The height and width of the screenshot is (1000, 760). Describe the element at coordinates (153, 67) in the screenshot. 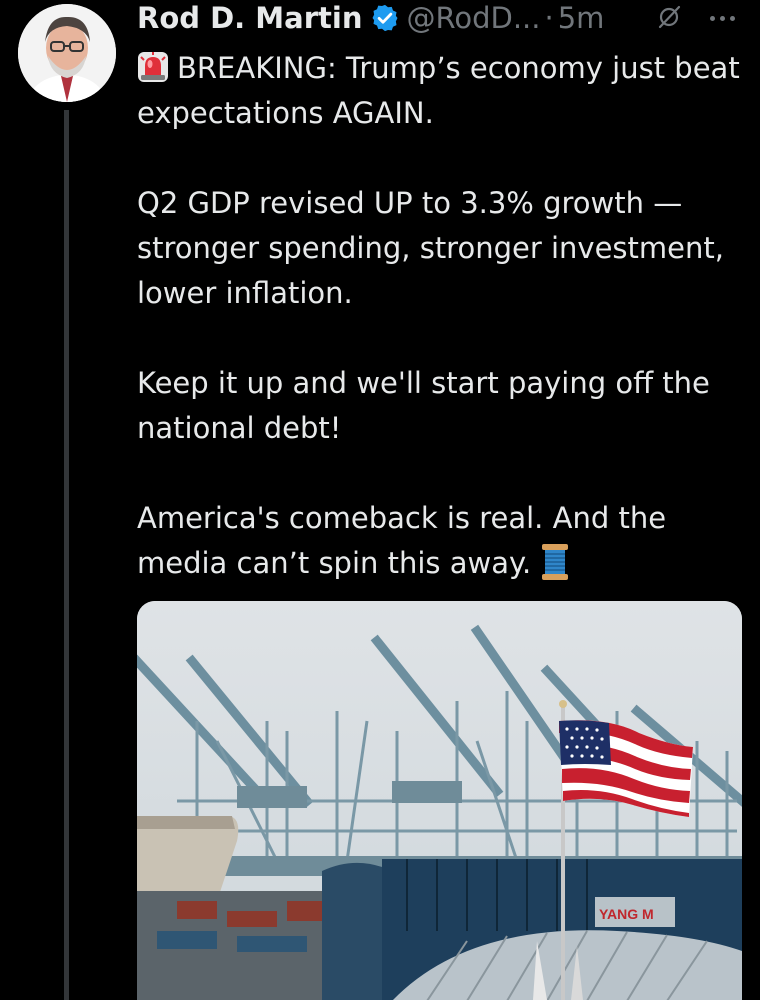

I see `police-car-light-icon` at that location.